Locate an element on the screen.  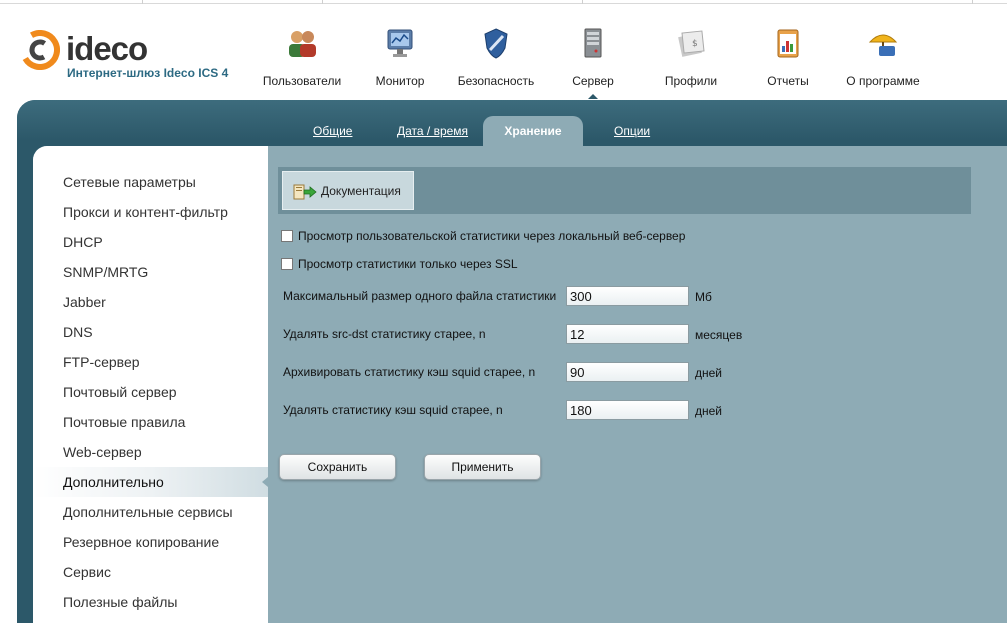
tab-storage: Хранение is located at coordinates (533, 132).